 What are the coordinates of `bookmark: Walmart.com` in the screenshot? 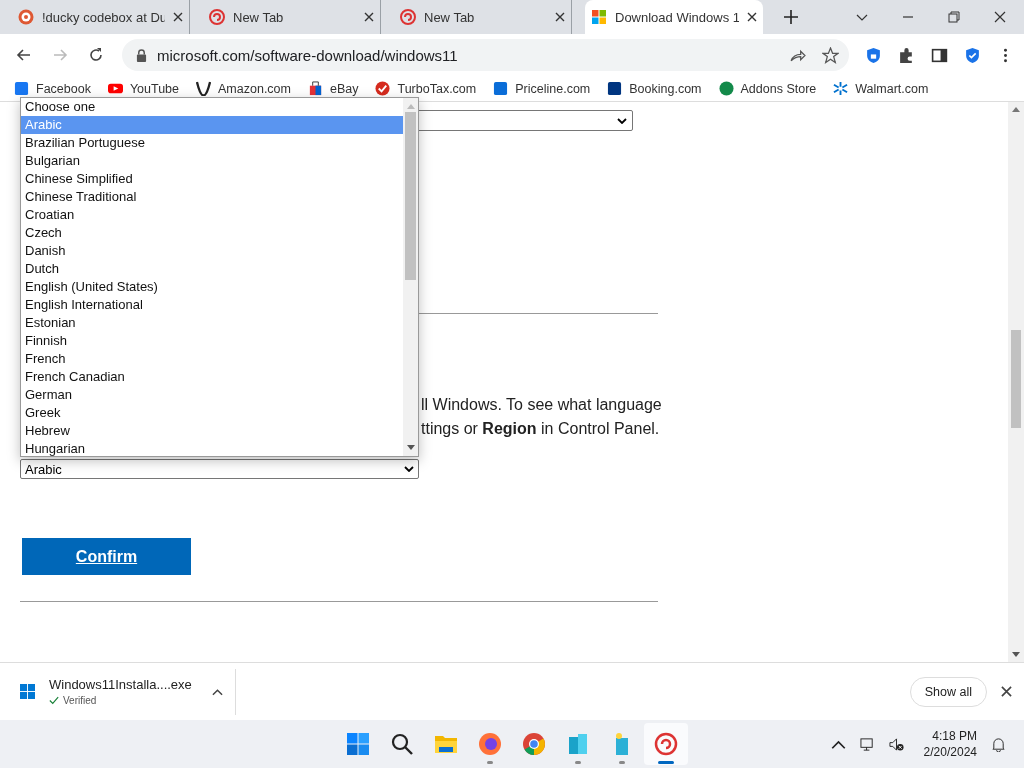 It's located at (881, 88).